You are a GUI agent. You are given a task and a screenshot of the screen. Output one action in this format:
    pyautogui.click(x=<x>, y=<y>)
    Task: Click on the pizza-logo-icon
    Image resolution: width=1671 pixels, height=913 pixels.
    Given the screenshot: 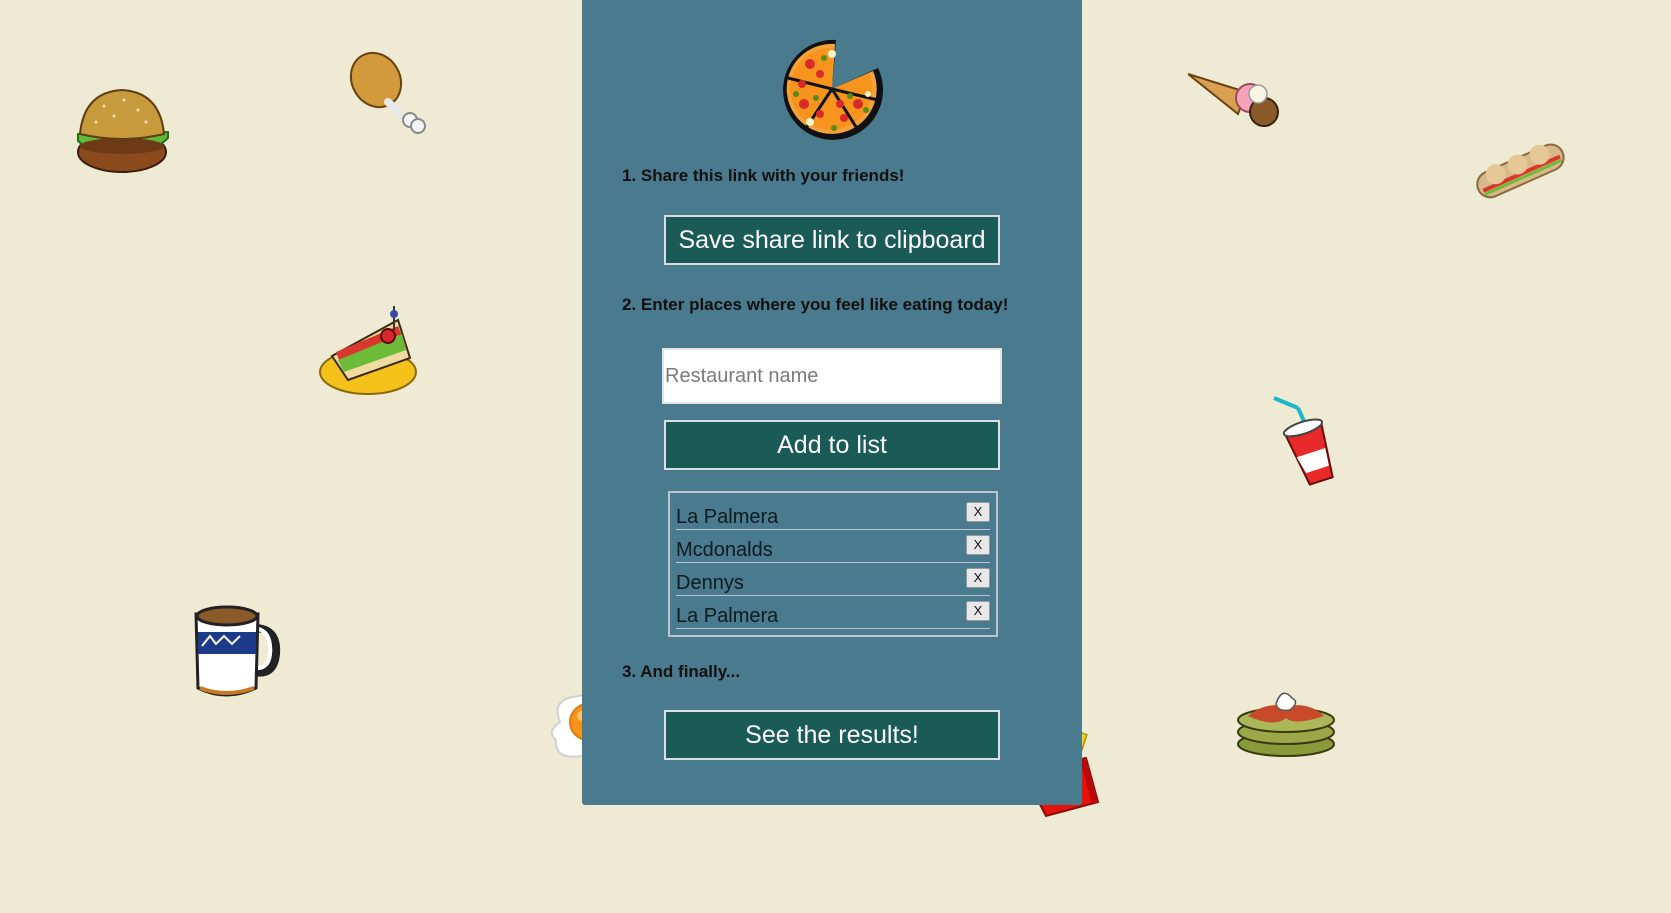 What is the action you would take?
    pyautogui.click(x=833, y=89)
    